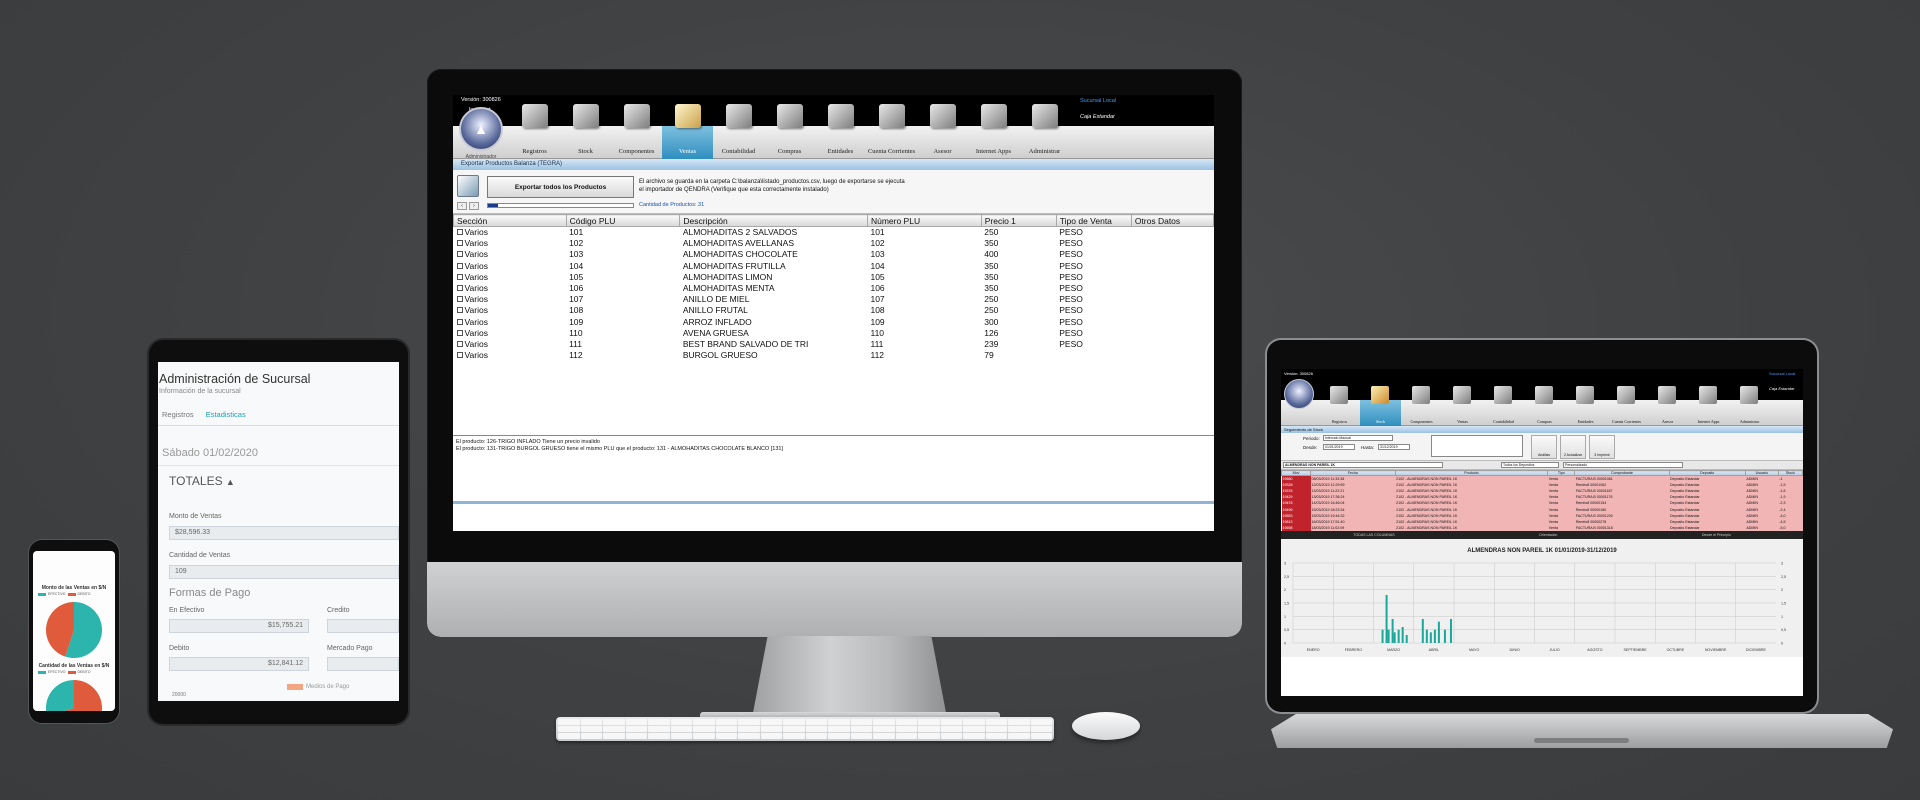 The image size is (1920, 800). Describe the element at coordinates (1708, 421) in the screenshot. I see `nav-item-label: Internet Apps` at that location.